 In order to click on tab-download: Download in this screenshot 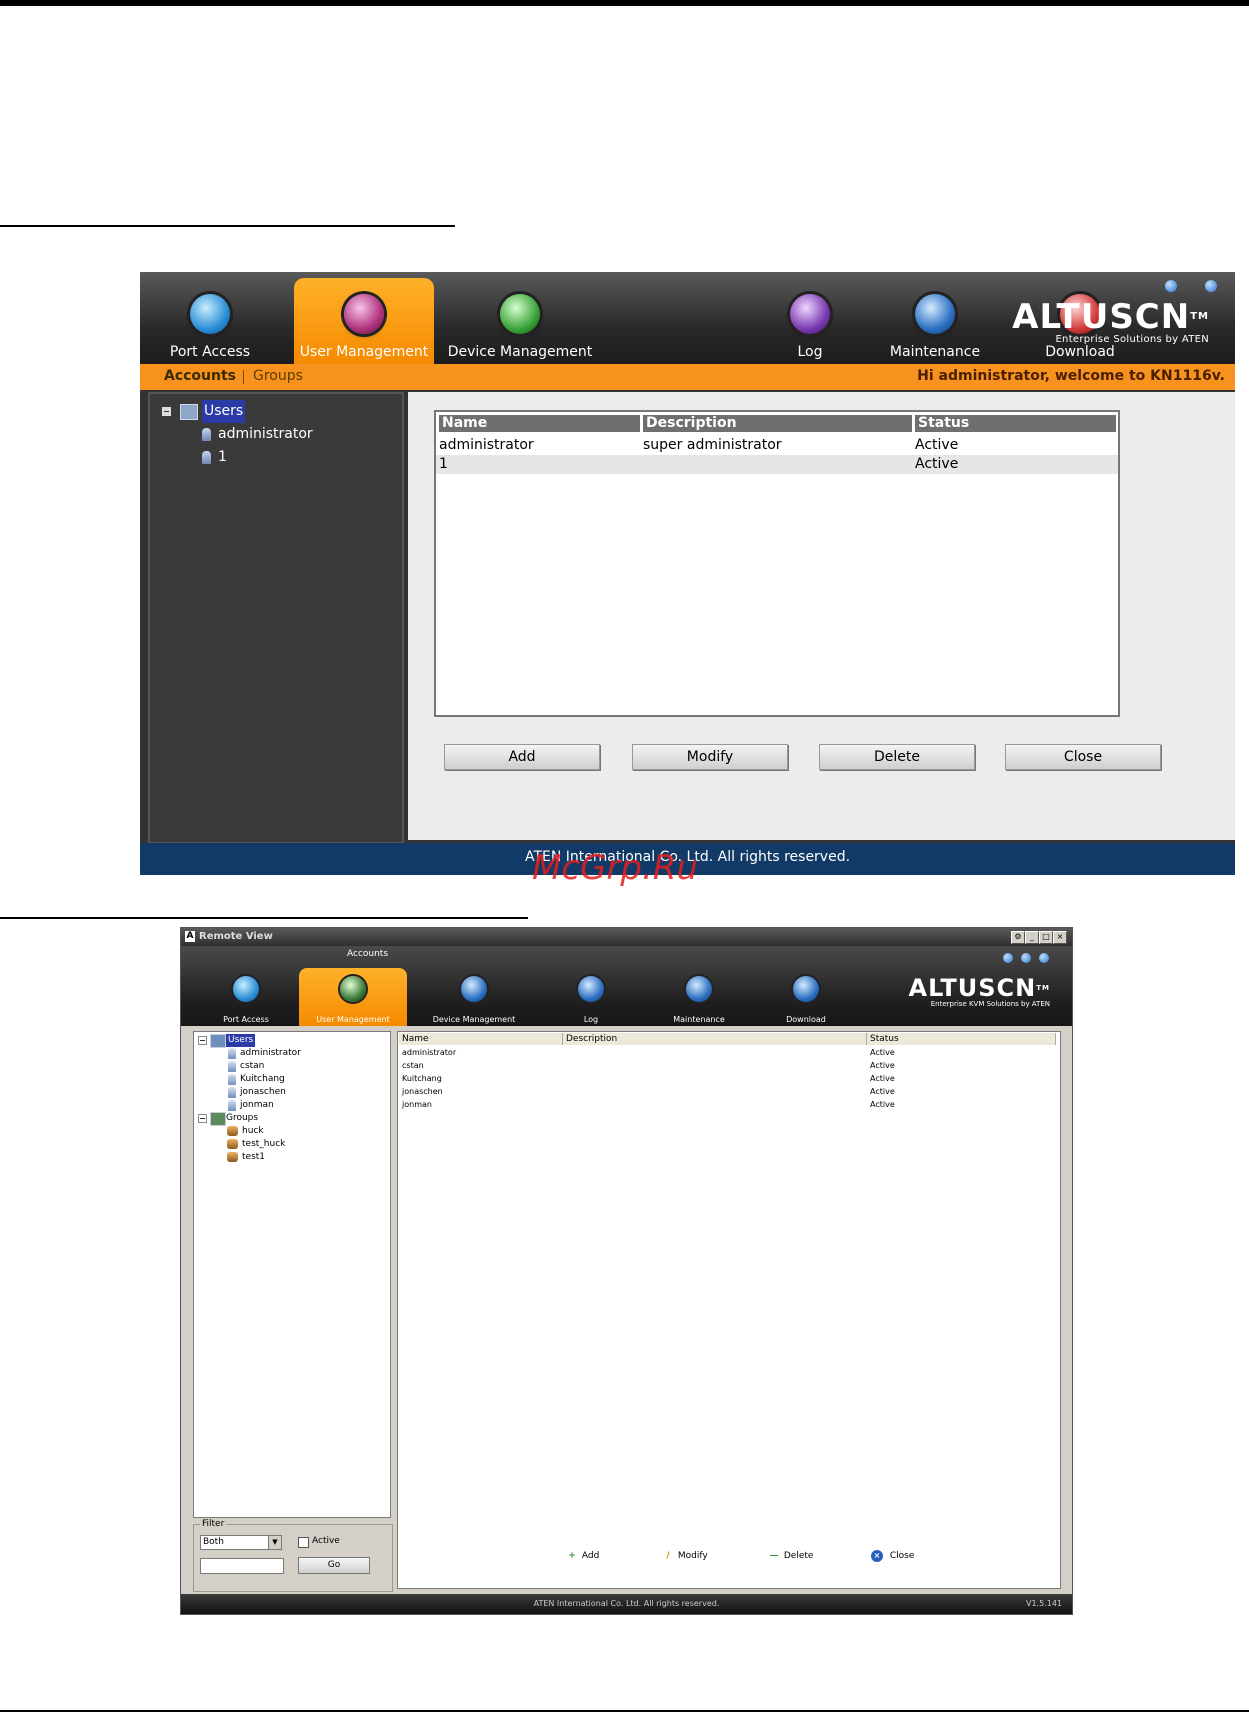, I will do `click(806, 997)`.